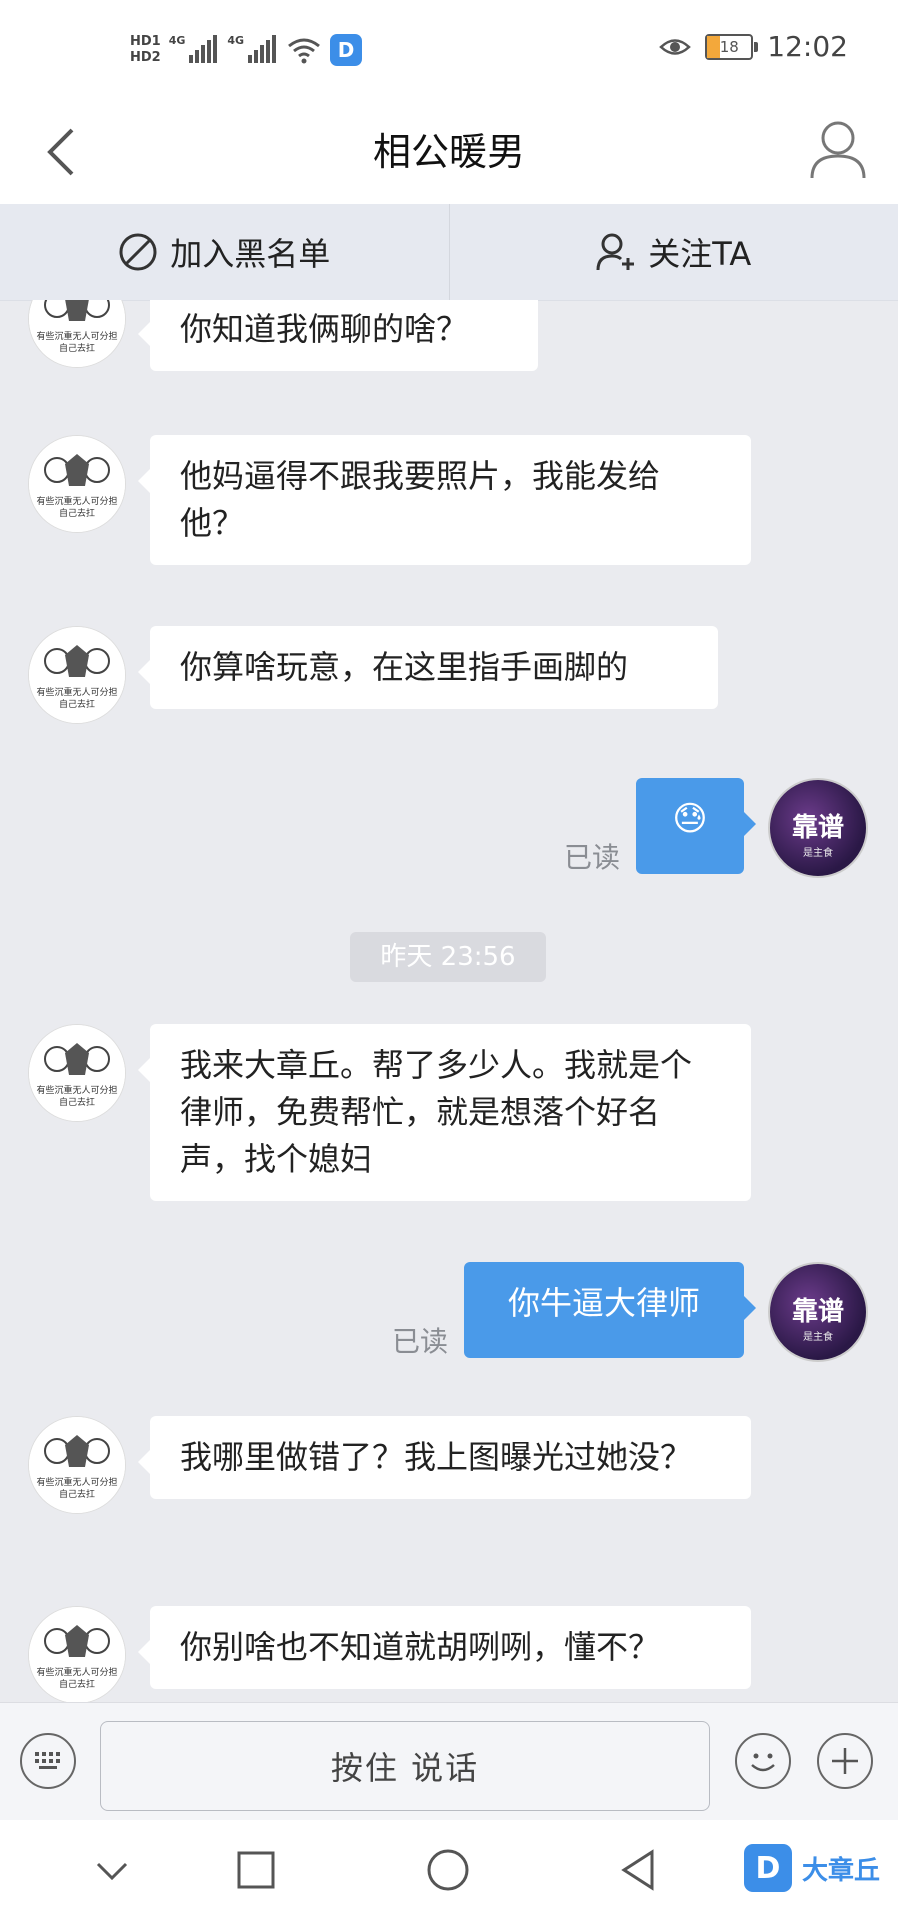 The height and width of the screenshot is (1920, 898). I want to click on message-bubble: 你算啥玩意，在这里指手画脚的, so click(428, 667).